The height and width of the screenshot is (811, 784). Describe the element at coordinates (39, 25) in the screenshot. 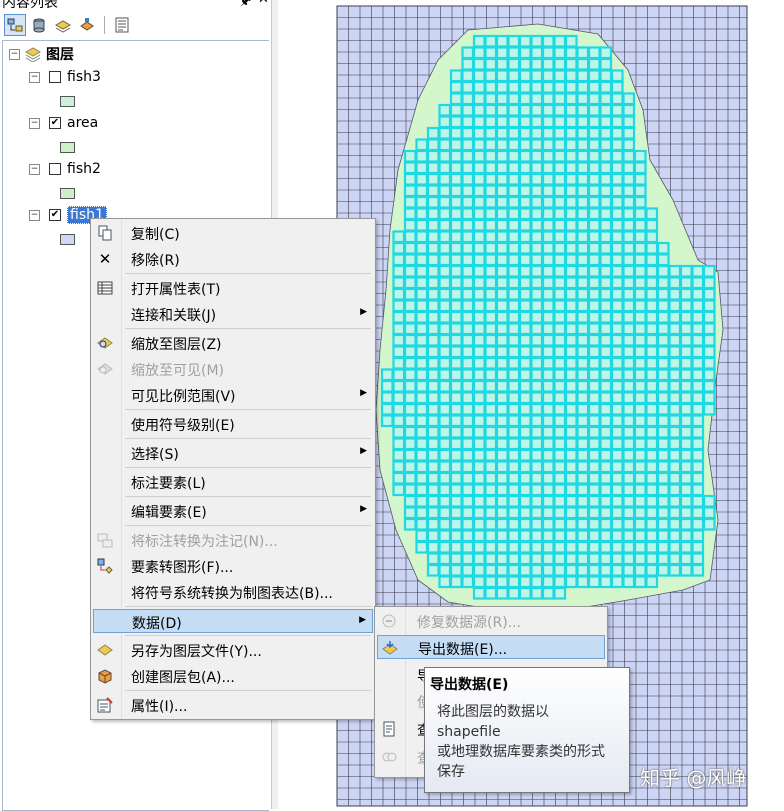

I see `list-by-source-icon` at that location.